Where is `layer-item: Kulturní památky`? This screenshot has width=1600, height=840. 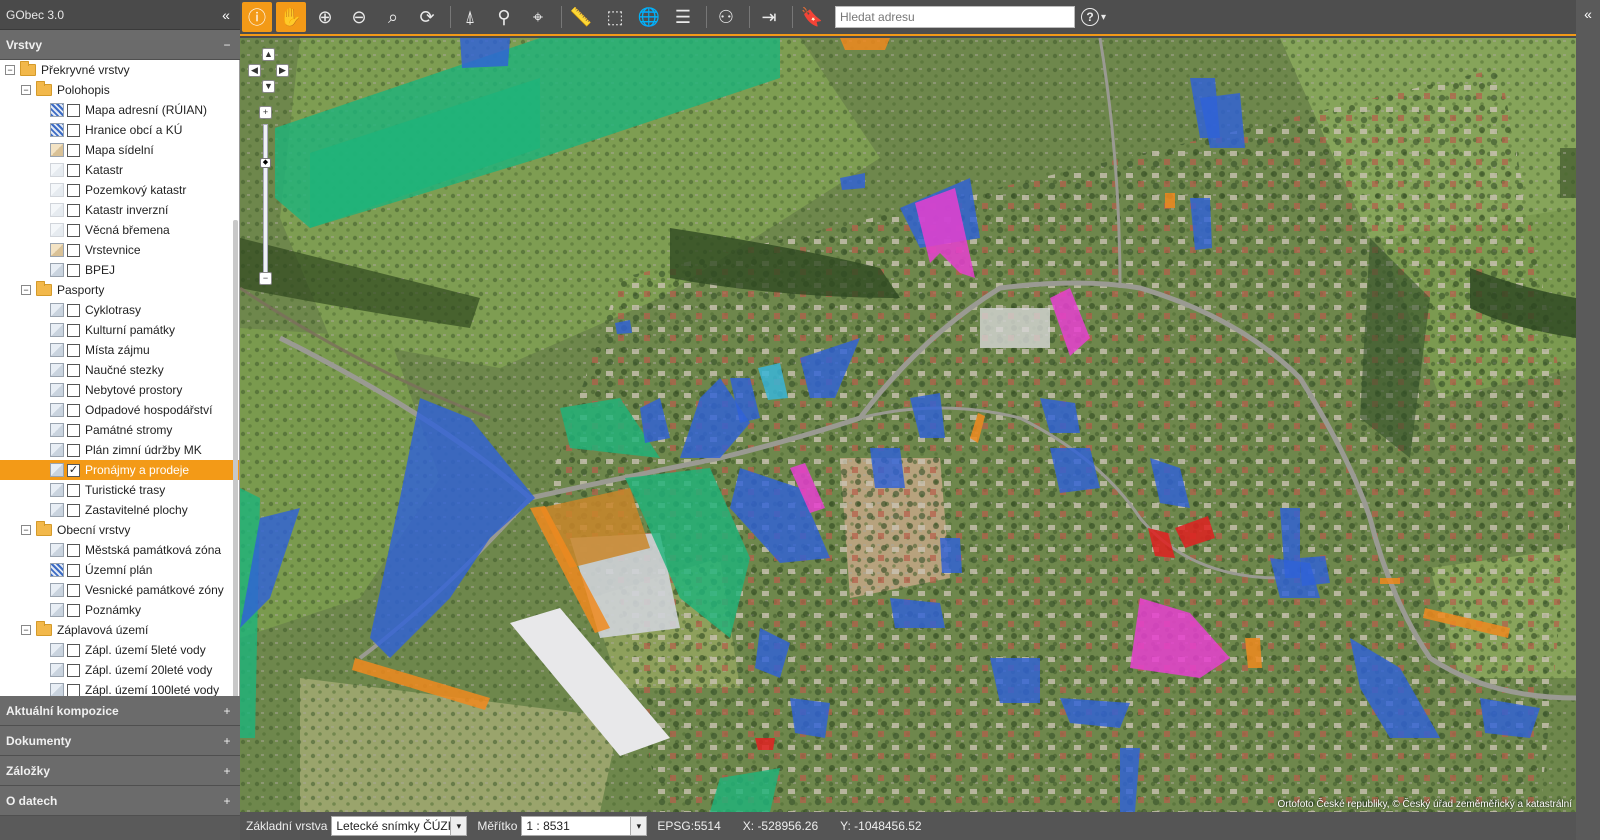 layer-item: Kulturní památky is located at coordinates (119, 330).